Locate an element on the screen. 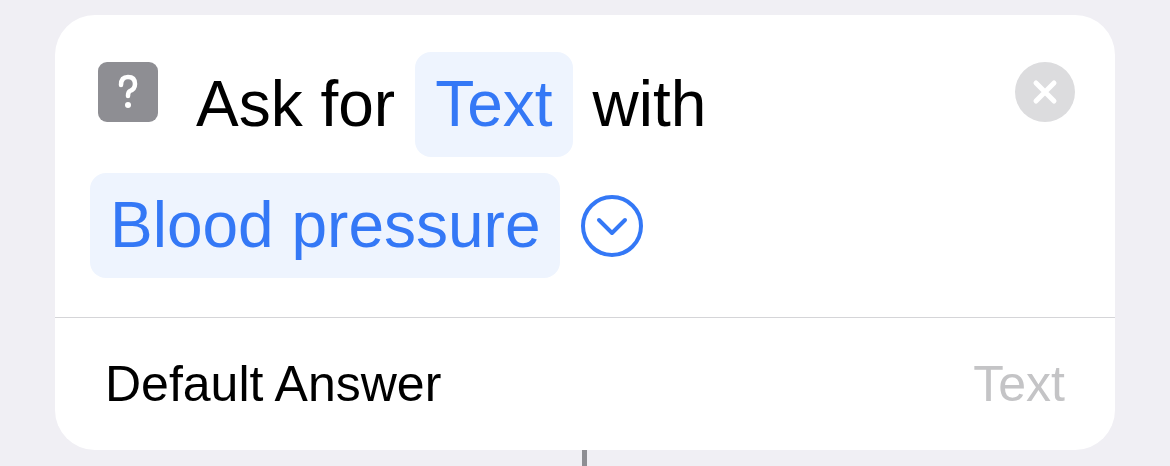  default-answer-label: Default Answer is located at coordinates (273, 384).